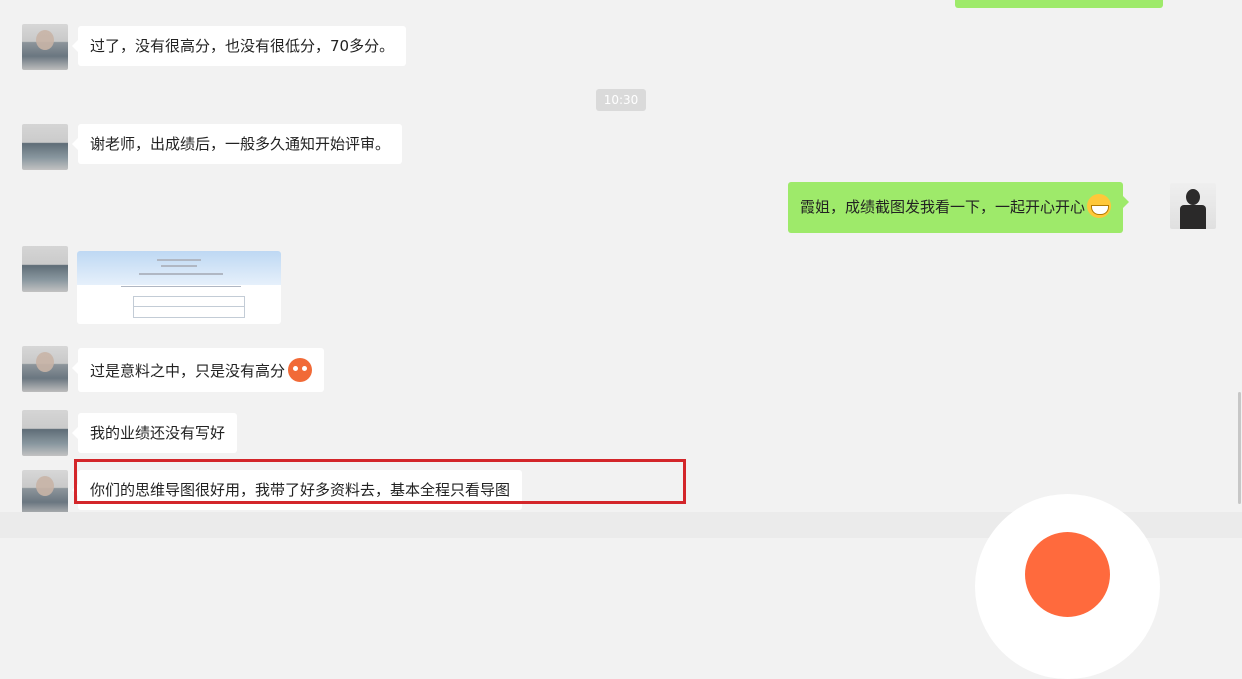 The width and height of the screenshot is (1242, 679). What do you see at coordinates (154, 433) in the screenshot?
I see `message-bubble: 我的业绩还没有写好` at bounding box center [154, 433].